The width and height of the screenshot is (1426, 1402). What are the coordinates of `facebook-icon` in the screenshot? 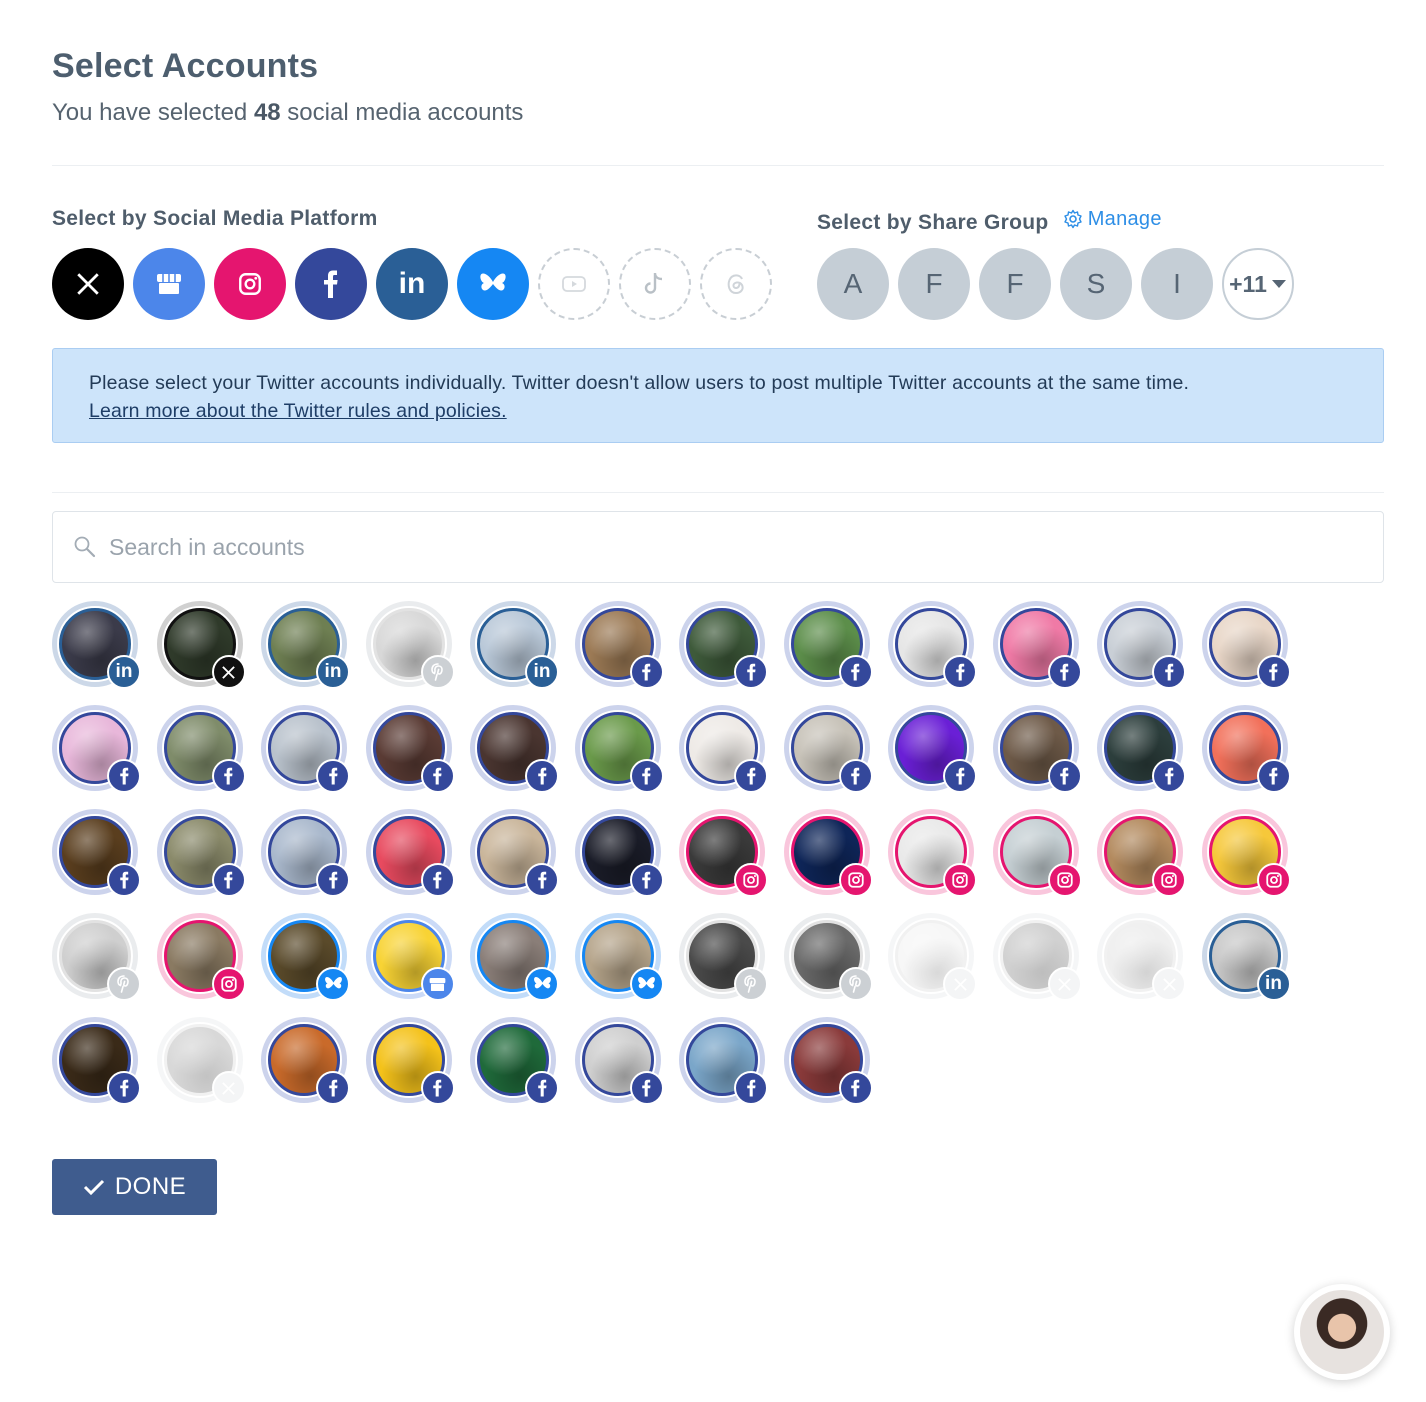 It's located at (331, 284).